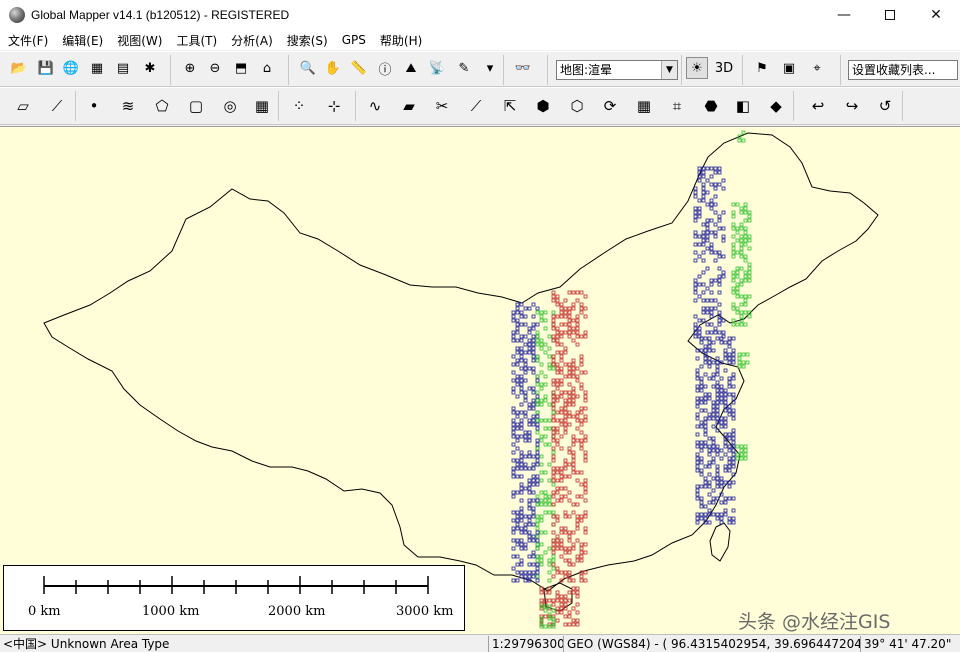  What do you see at coordinates (789, 68) in the screenshot?
I see `layer-button: ▣` at bounding box center [789, 68].